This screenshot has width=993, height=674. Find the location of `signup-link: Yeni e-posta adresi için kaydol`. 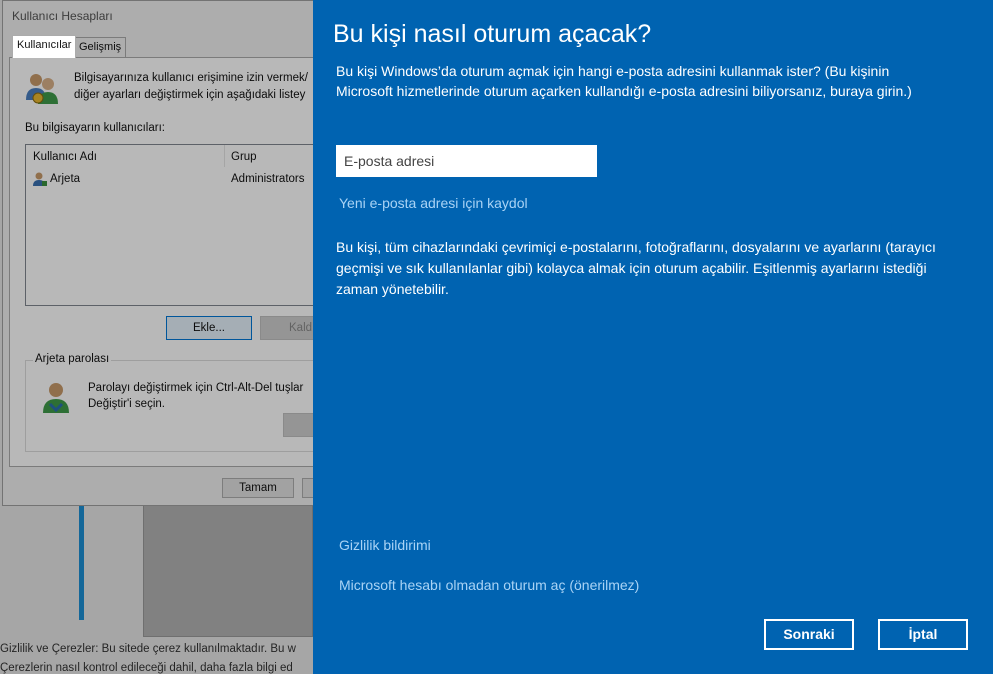

signup-link: Yeni e-posta adresi için kaydol is located at coordinates (433, 203).